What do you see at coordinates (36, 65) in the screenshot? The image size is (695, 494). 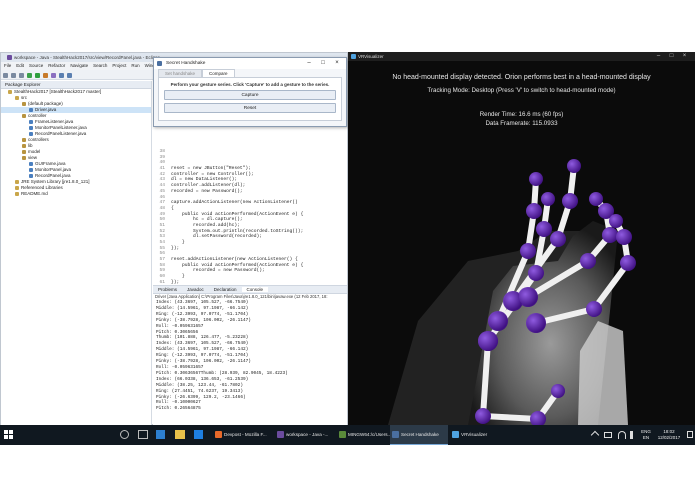 I see `menu-source: Source` at bounding box center [36, 65].